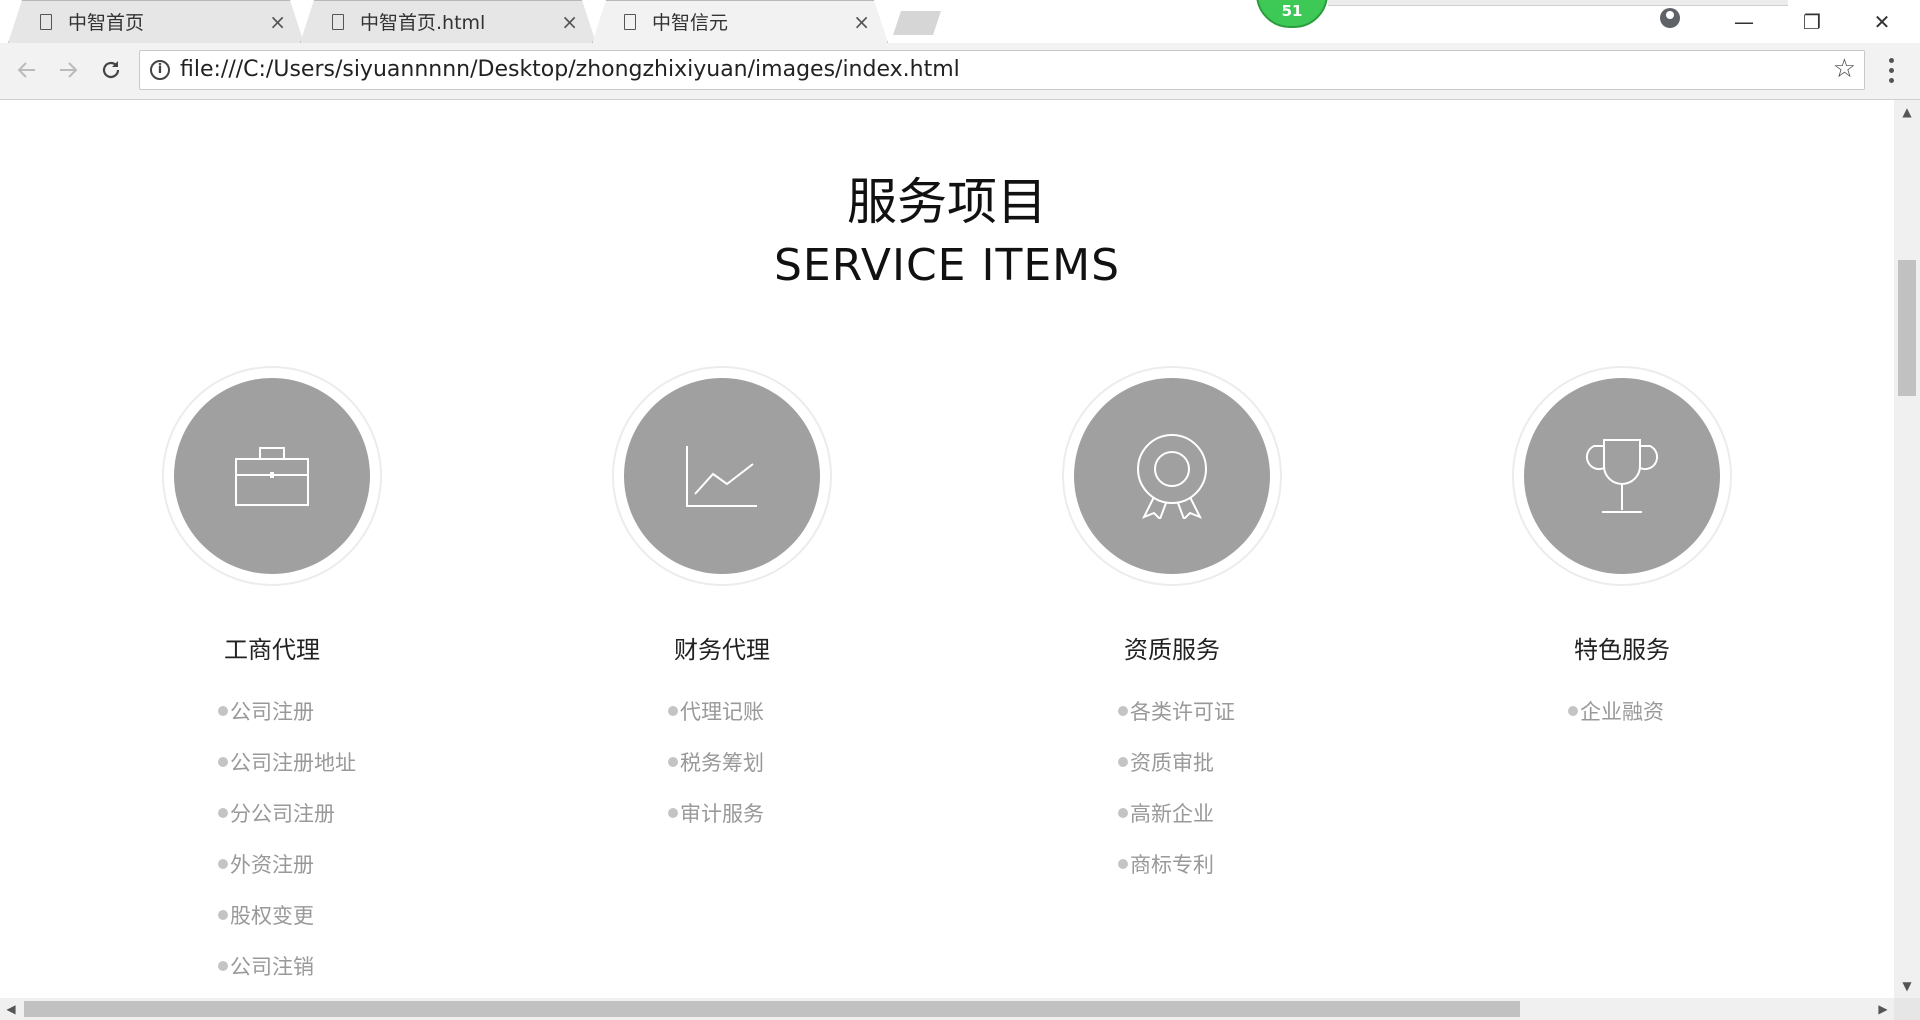 The height and width of the screenshot is (1020, 1920). I want to click on service-item: 高新企业, so click(1220, 812).